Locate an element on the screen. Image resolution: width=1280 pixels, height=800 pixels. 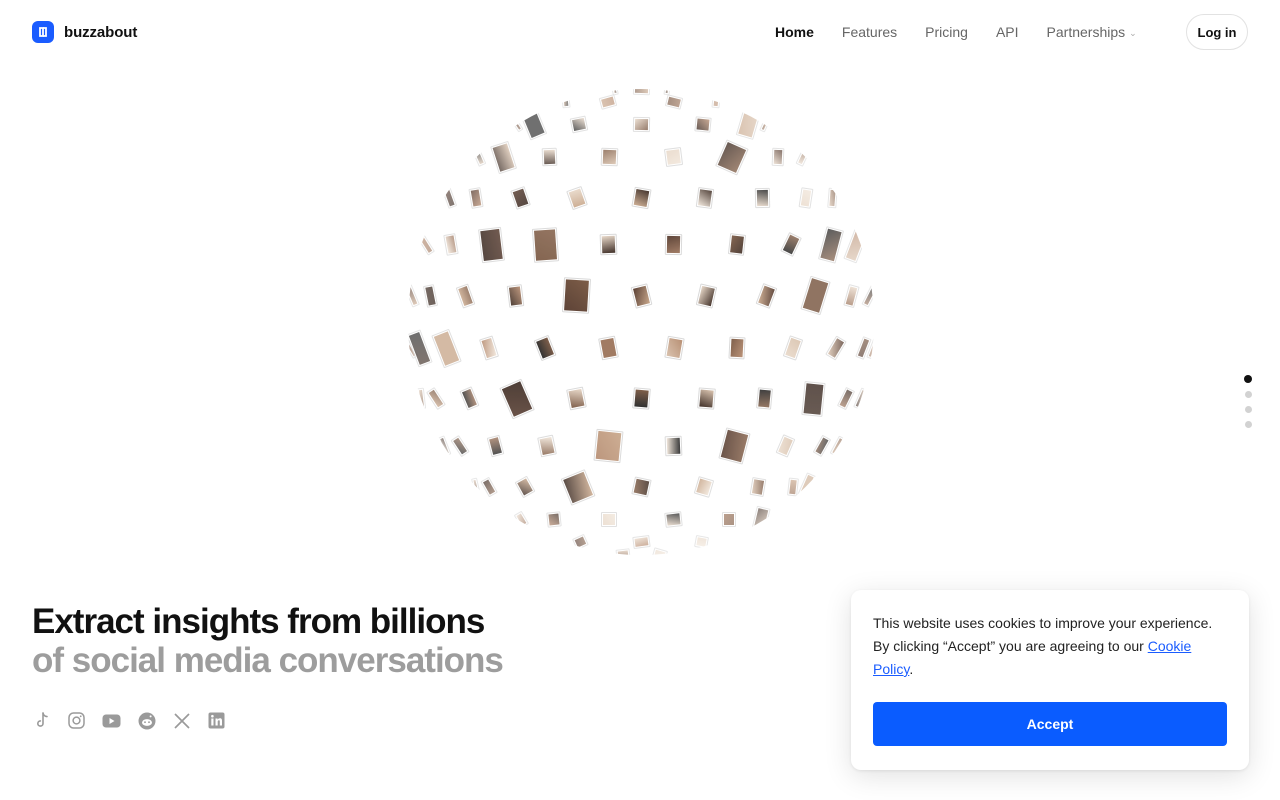
linkedin-icon is located at coordinates (216, 720).